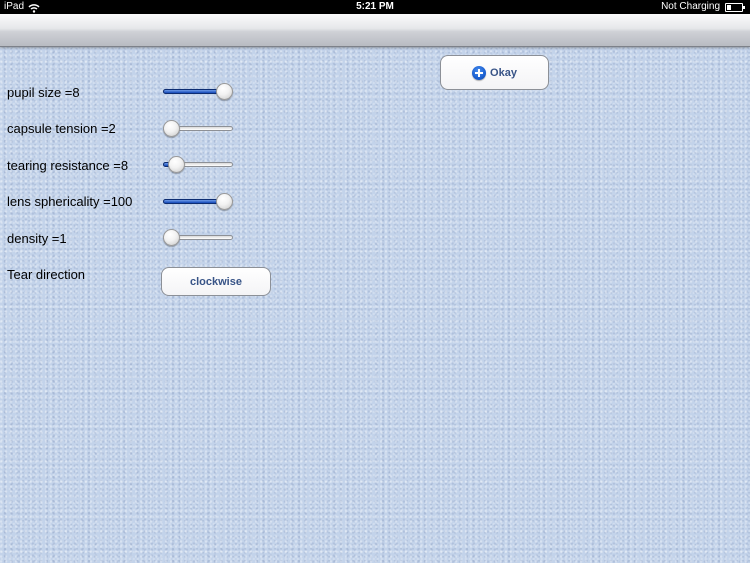  Describe the element at coordinates (690, 6) in the screenshot. I see `battery-status: Not Charging` at that location.